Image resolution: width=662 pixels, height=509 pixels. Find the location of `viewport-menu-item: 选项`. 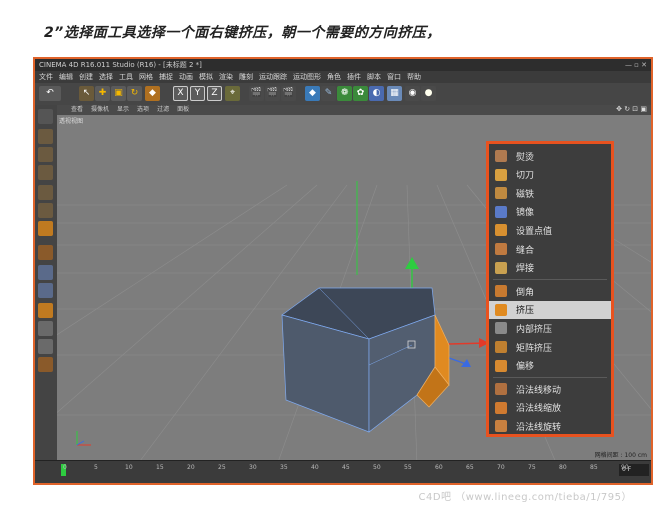

viewport-menu-item: 选项 is located at coordinates (143, 110).